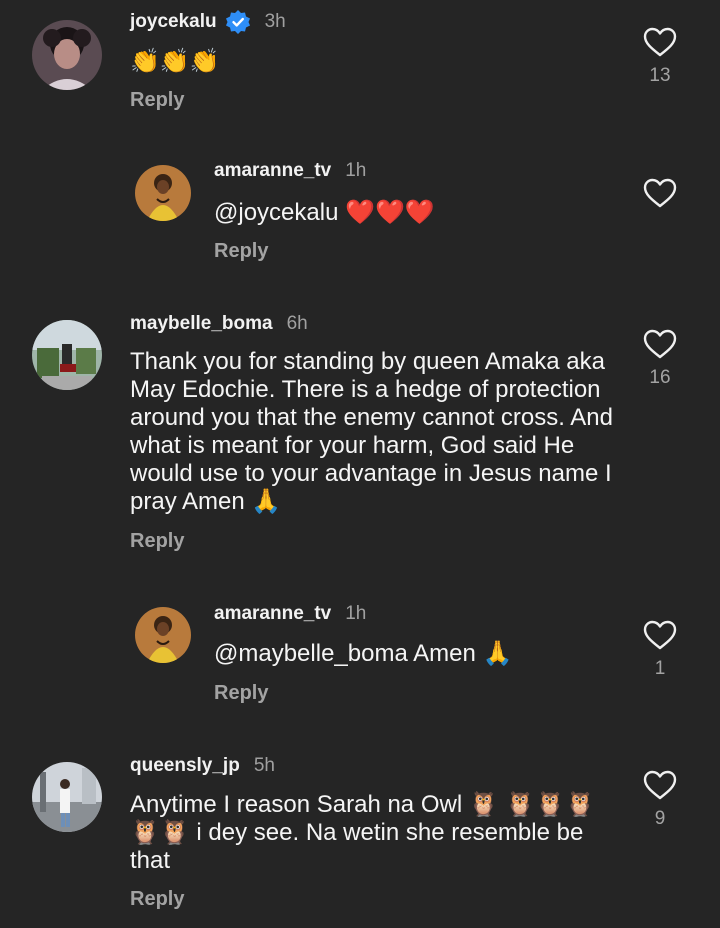 This screenshot has height=928, width=720. Describe the element at coordinates (206, 501) in the screenshot. I see `comment-text-line: pray Amen 🙏` at that location.